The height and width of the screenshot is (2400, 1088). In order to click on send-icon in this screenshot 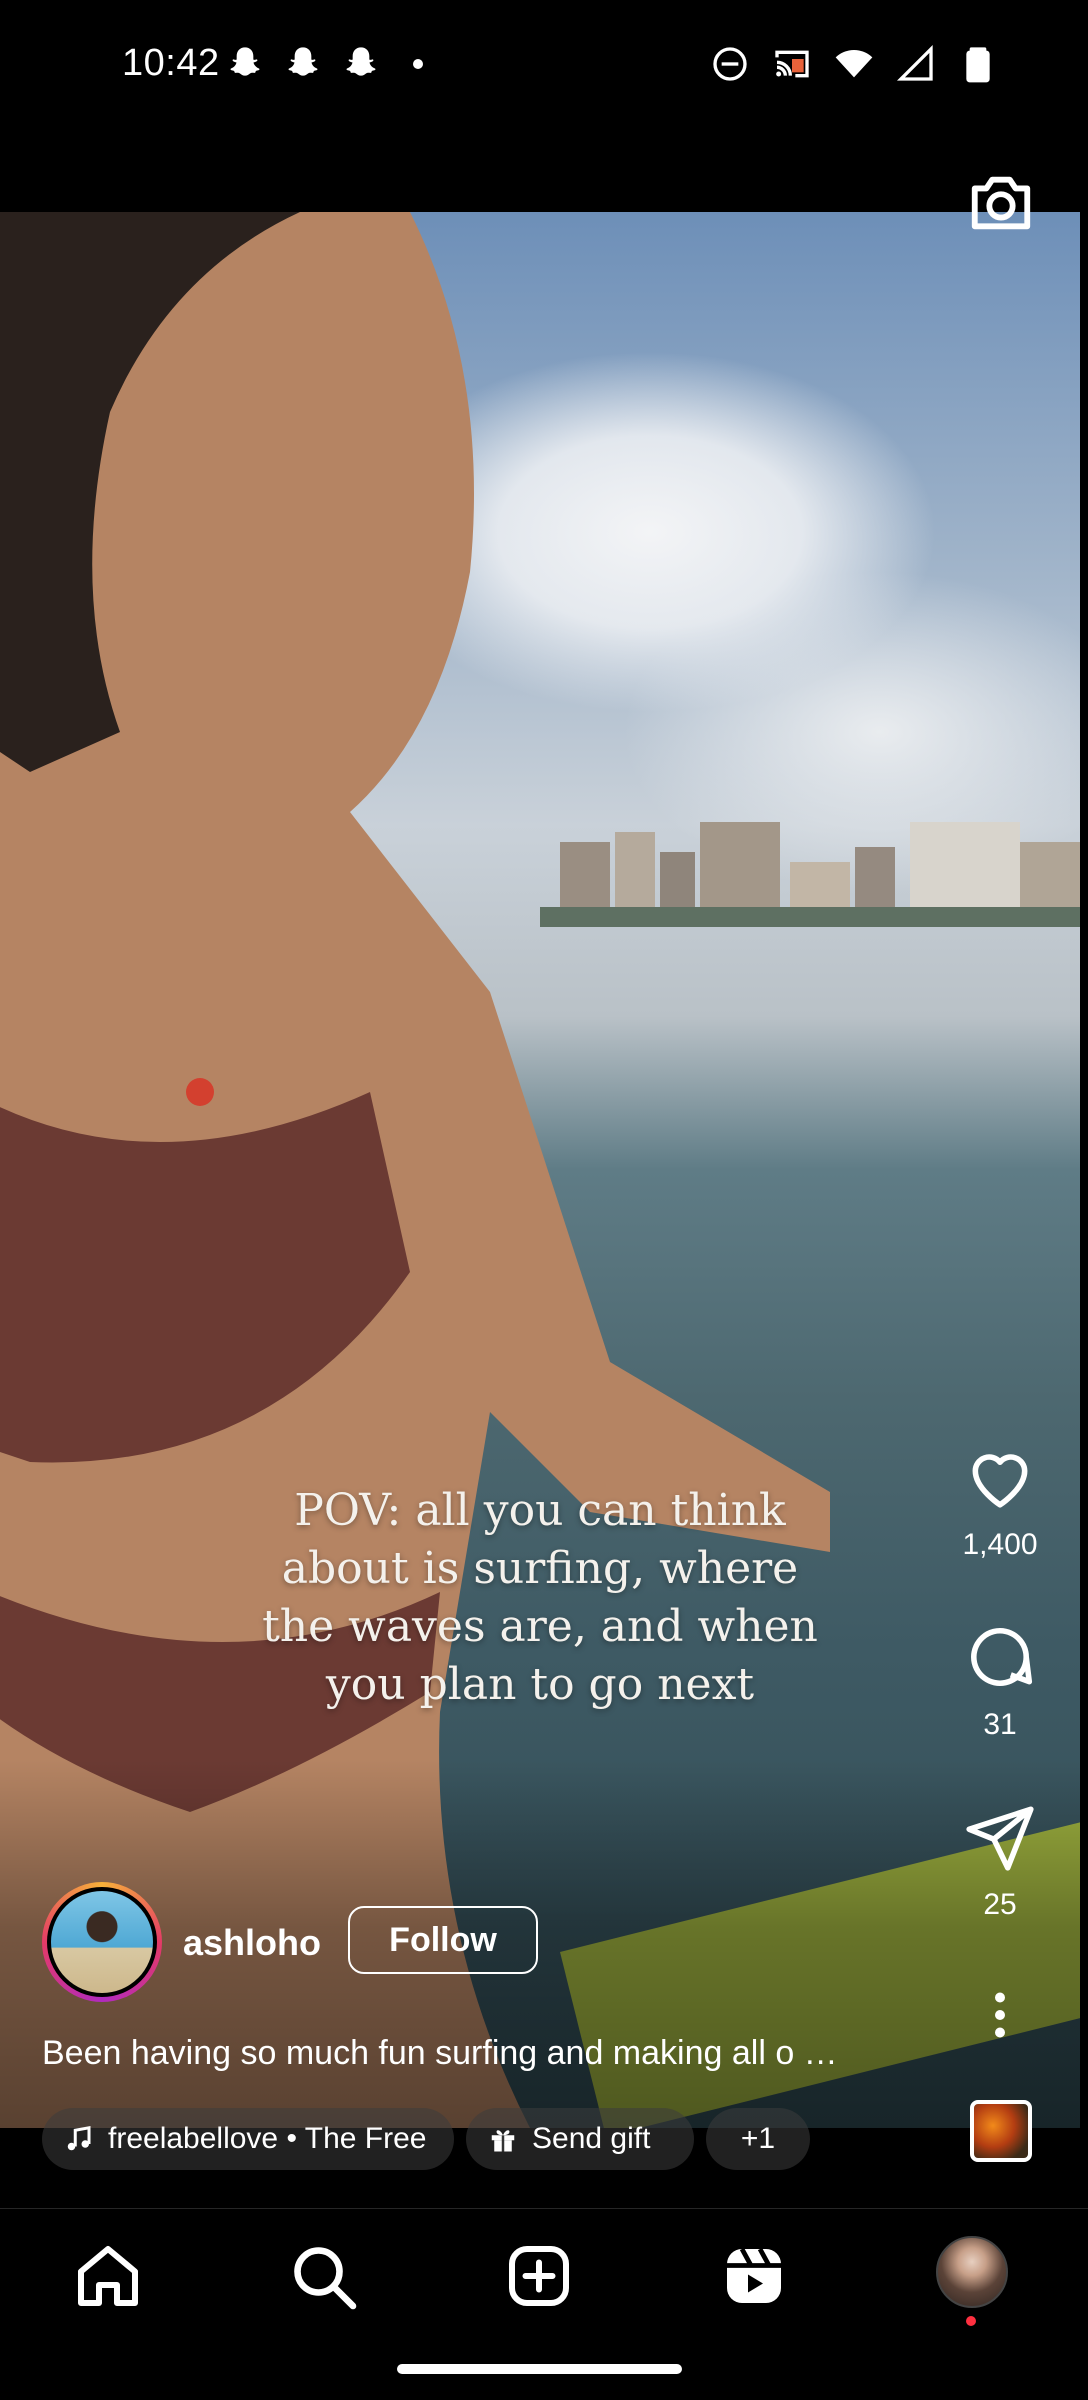, I will do `click(1000, 1837)`.